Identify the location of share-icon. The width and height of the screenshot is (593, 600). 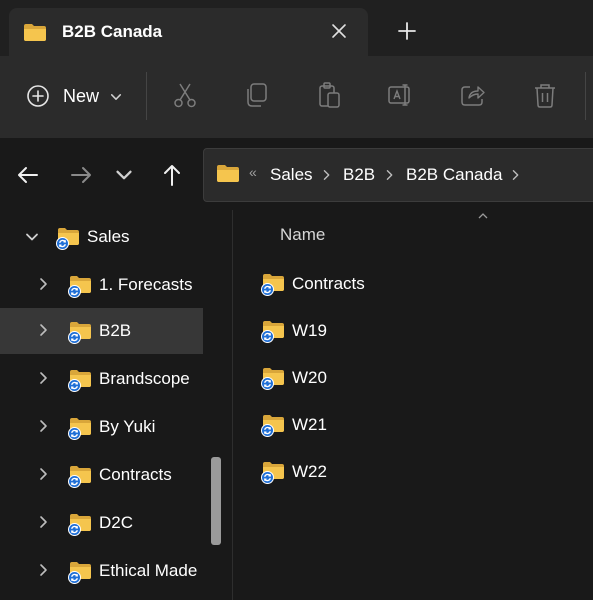
(473, 95).